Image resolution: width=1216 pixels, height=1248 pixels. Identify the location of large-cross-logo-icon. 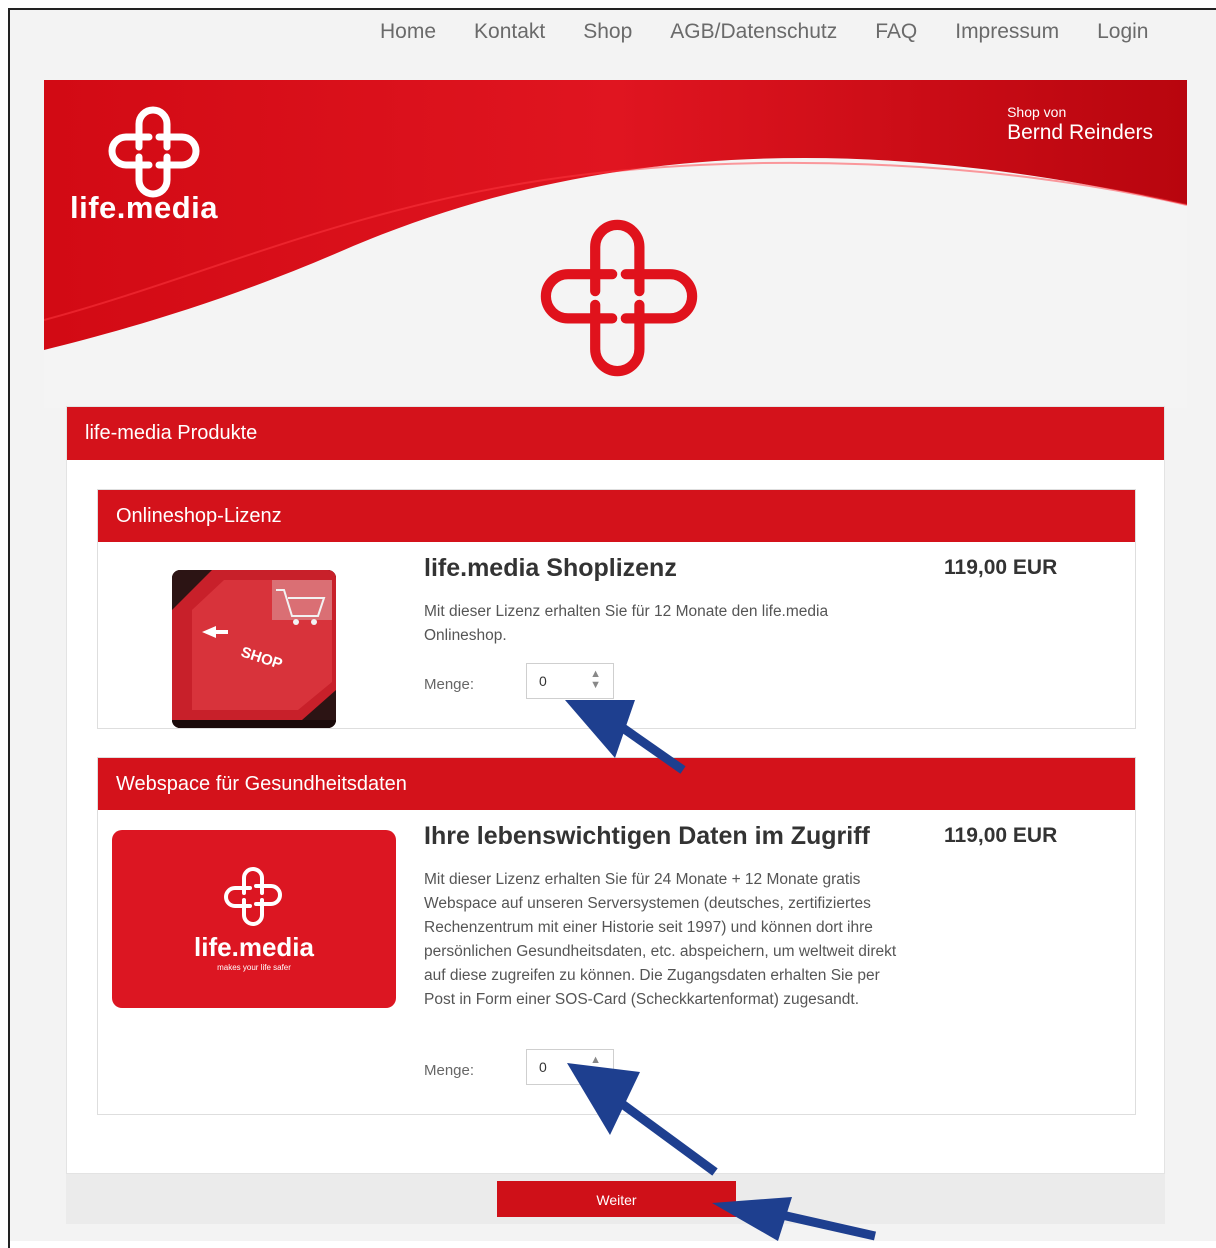
(619, 298).